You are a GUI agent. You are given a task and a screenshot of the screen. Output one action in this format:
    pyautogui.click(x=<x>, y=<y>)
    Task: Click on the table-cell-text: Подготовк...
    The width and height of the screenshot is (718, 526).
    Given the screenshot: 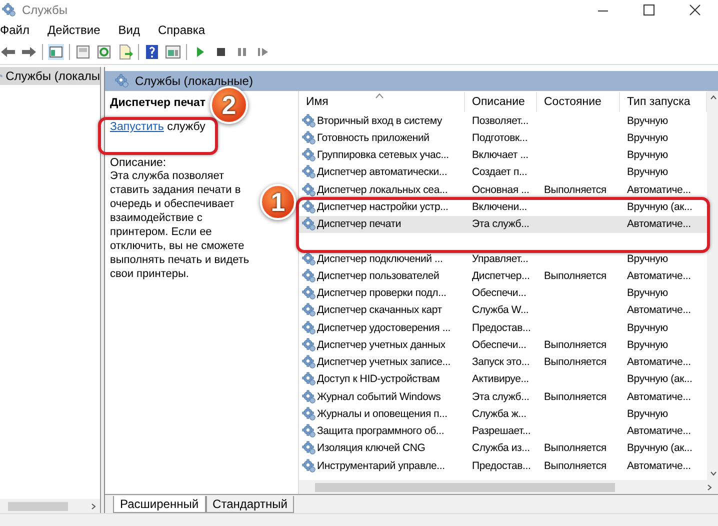 What is the action you would take?
    pyautogui.click(x=500, y=138)
    